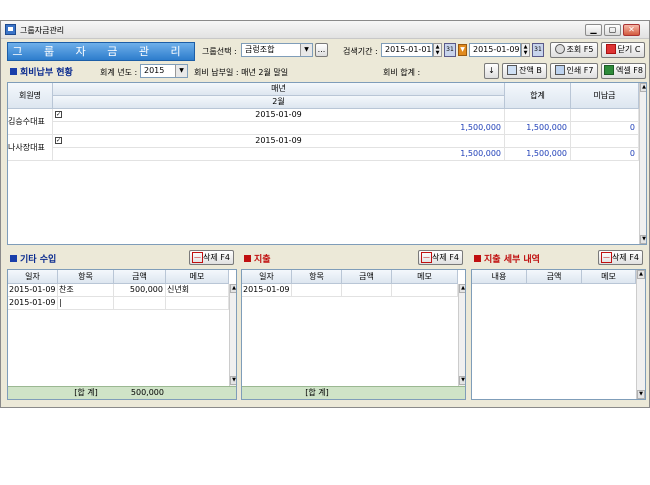  I want to click on dues-total-label: 회비 합계 :, so click(402, 72).